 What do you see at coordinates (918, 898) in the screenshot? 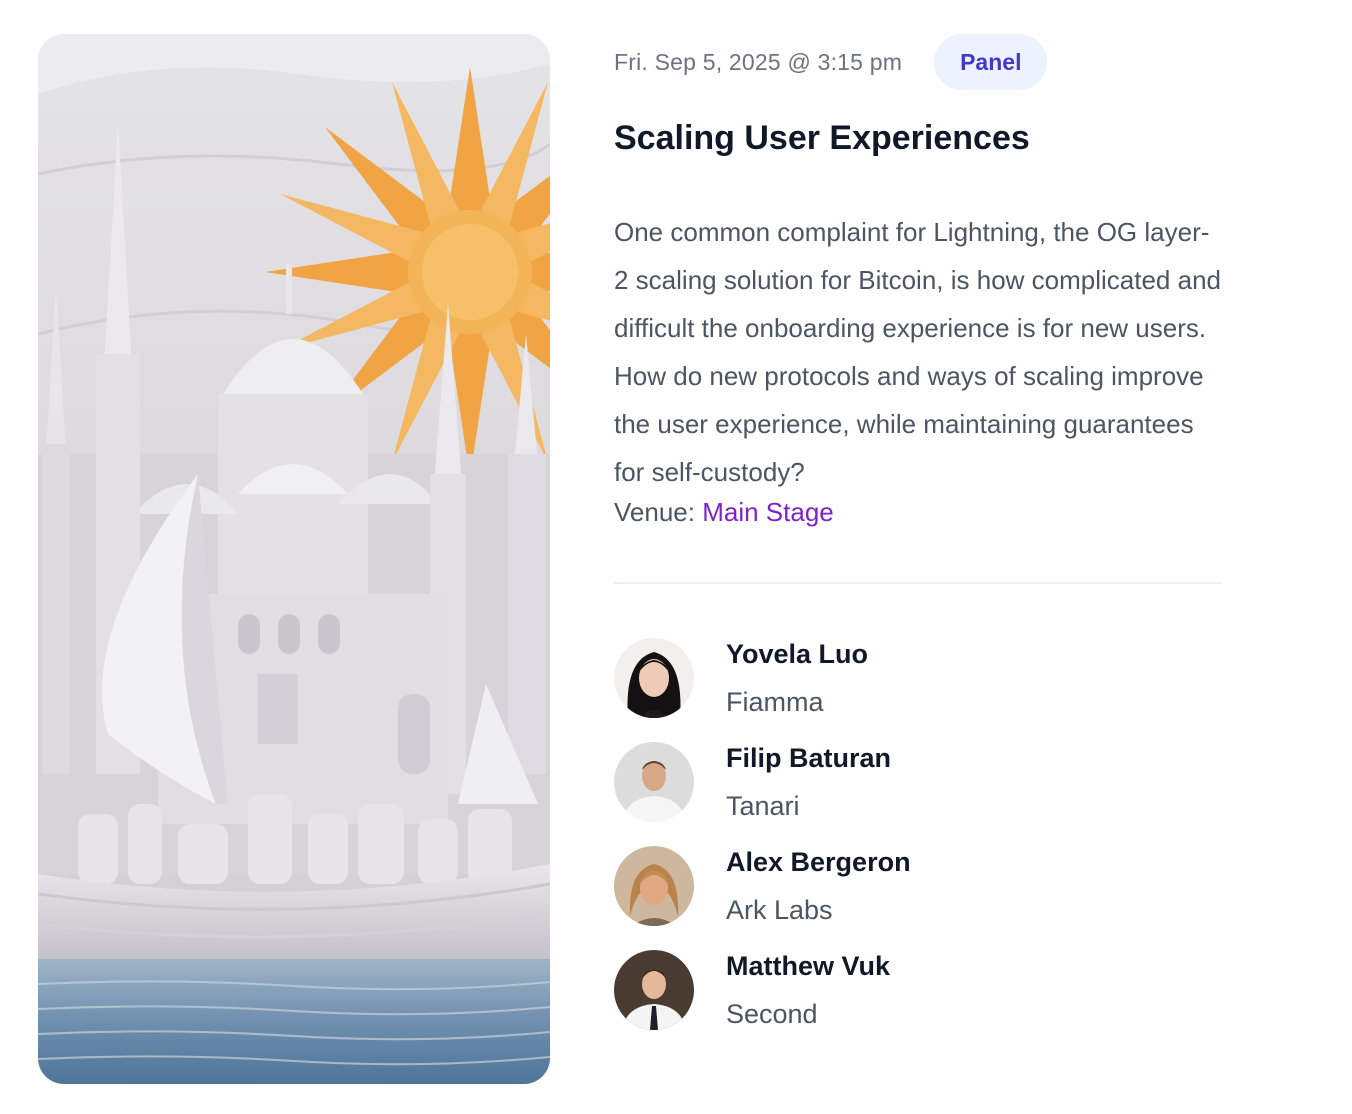
I see `speaker-item: Alex Bergeron Ark Labs` at bounding box center [918, 898].